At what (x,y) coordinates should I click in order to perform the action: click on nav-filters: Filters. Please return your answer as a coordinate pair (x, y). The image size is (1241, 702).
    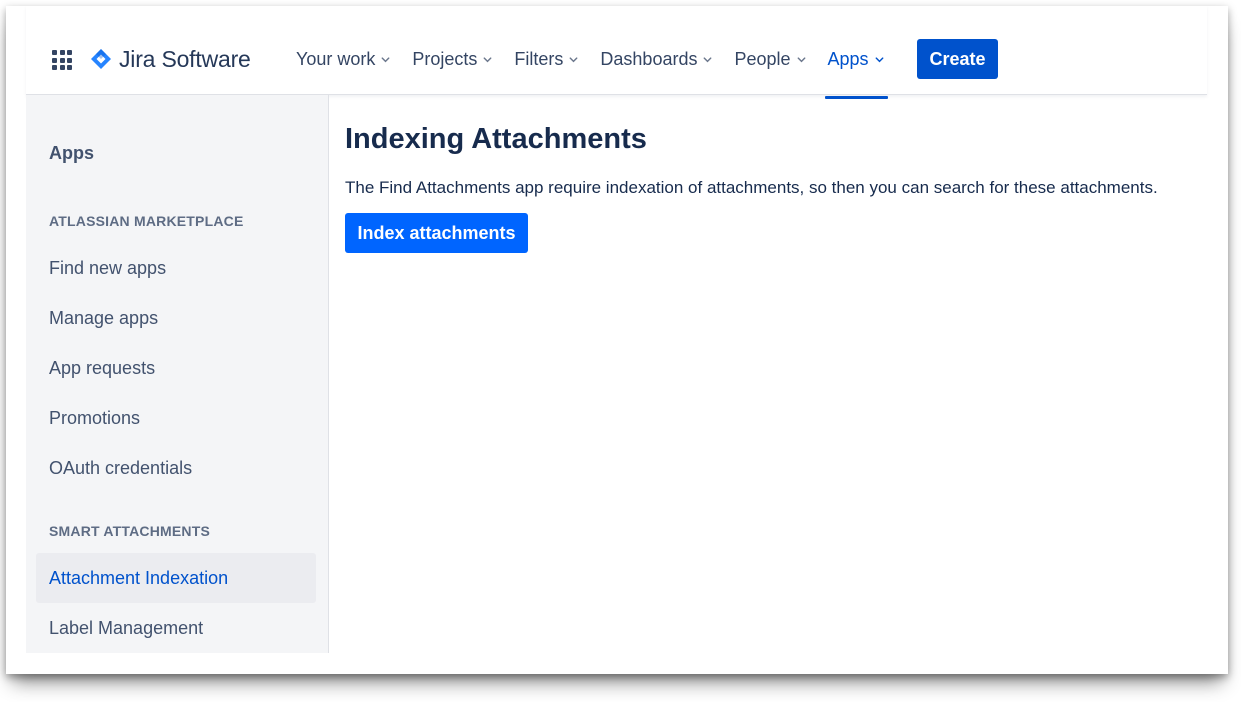
    Looking at the image, I should click on (546, 59).